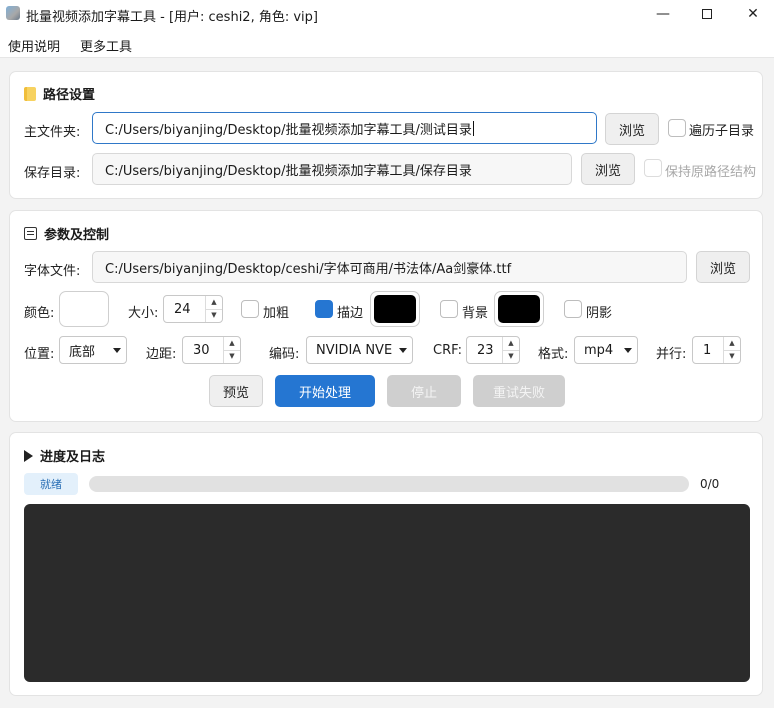  I want to click on size-value: 24, so click(182, 309).